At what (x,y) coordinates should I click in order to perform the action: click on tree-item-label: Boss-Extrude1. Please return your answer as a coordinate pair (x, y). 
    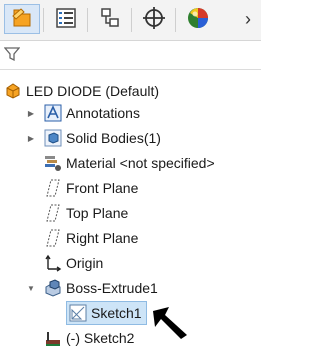
    Looking at the image, I should click on (112, 288).